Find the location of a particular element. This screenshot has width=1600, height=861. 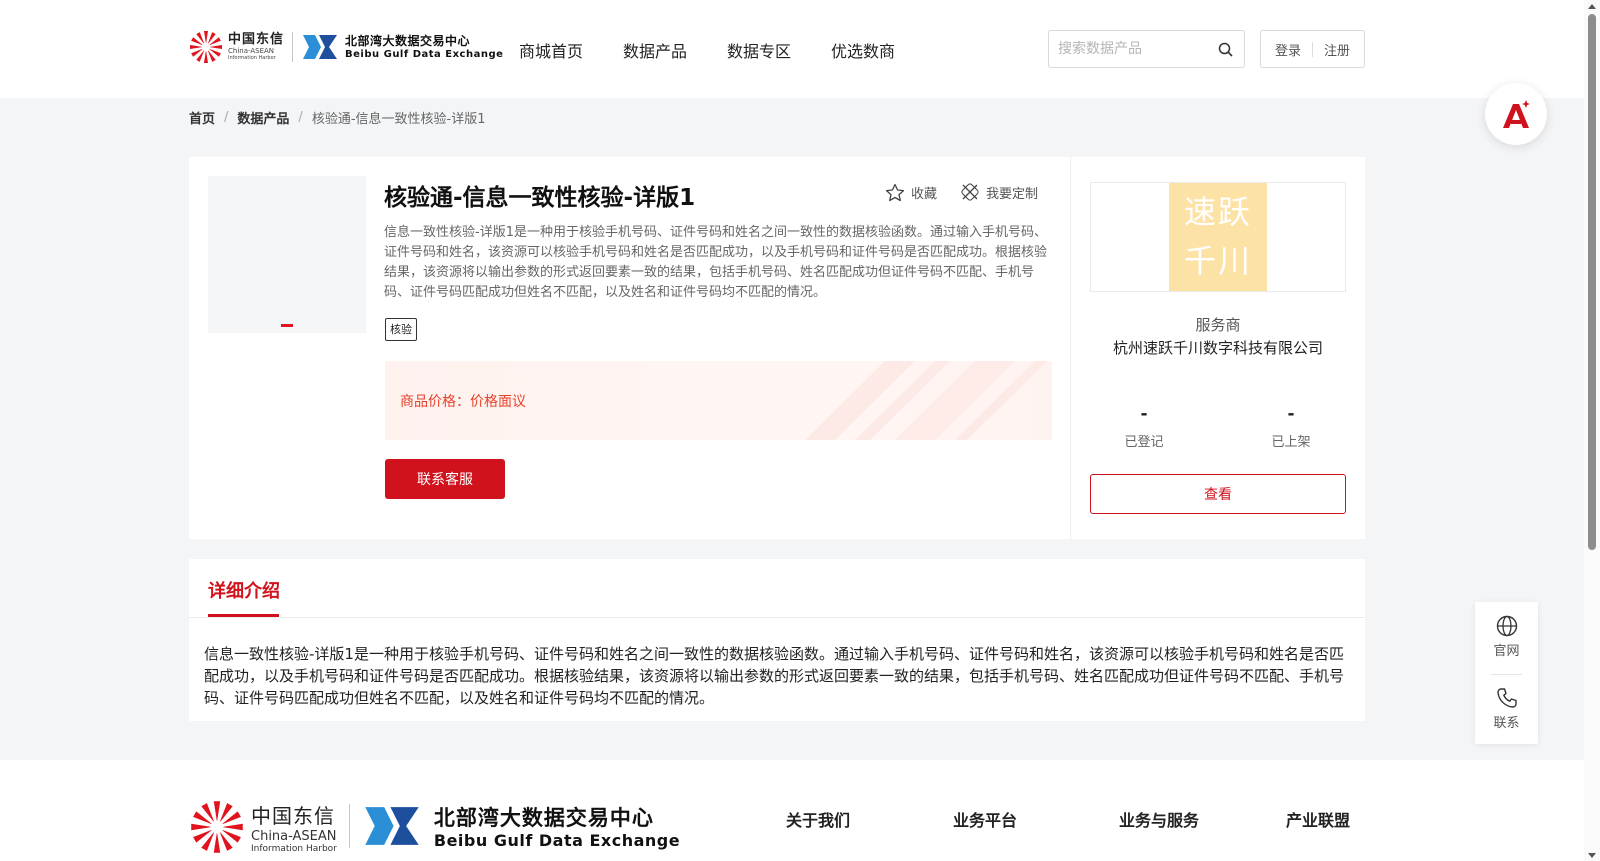

nav-mall-home: 商城首页 is located at coordinates (551, 50).